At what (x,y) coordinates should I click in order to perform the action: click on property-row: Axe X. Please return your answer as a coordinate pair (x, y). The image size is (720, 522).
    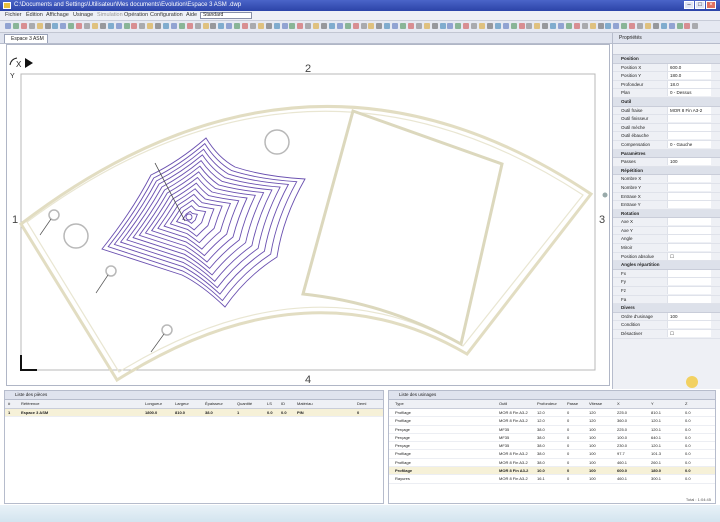
    Looking at the image, I should click on (666, 222).